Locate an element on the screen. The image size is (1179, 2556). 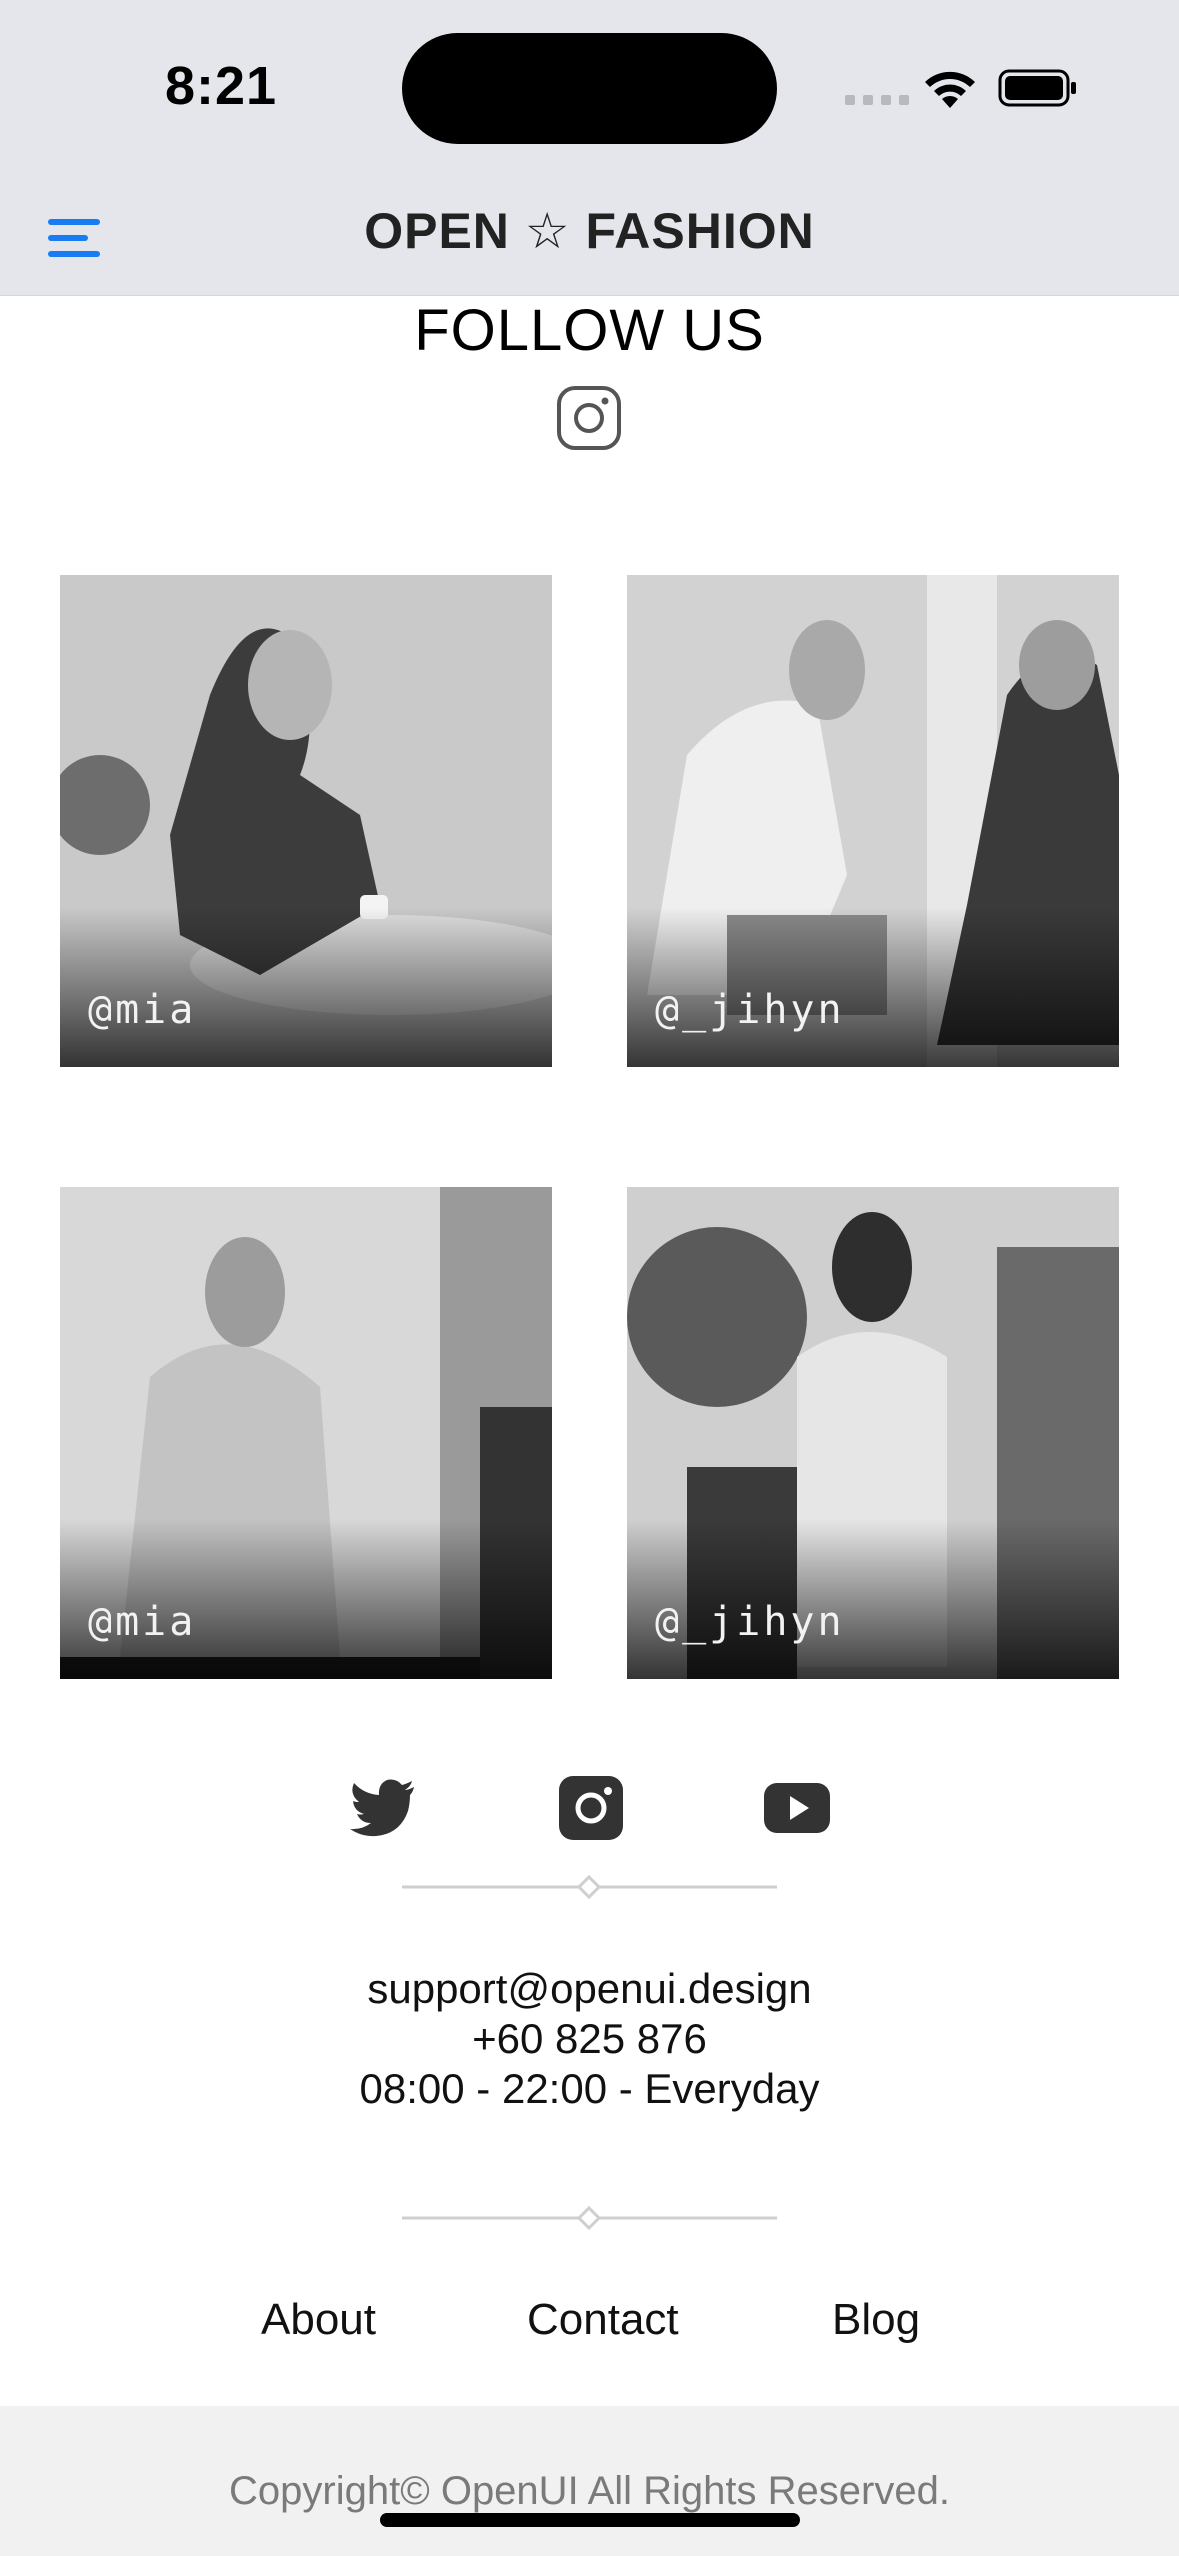
dynamic-island is located at coordinates (589, 88).